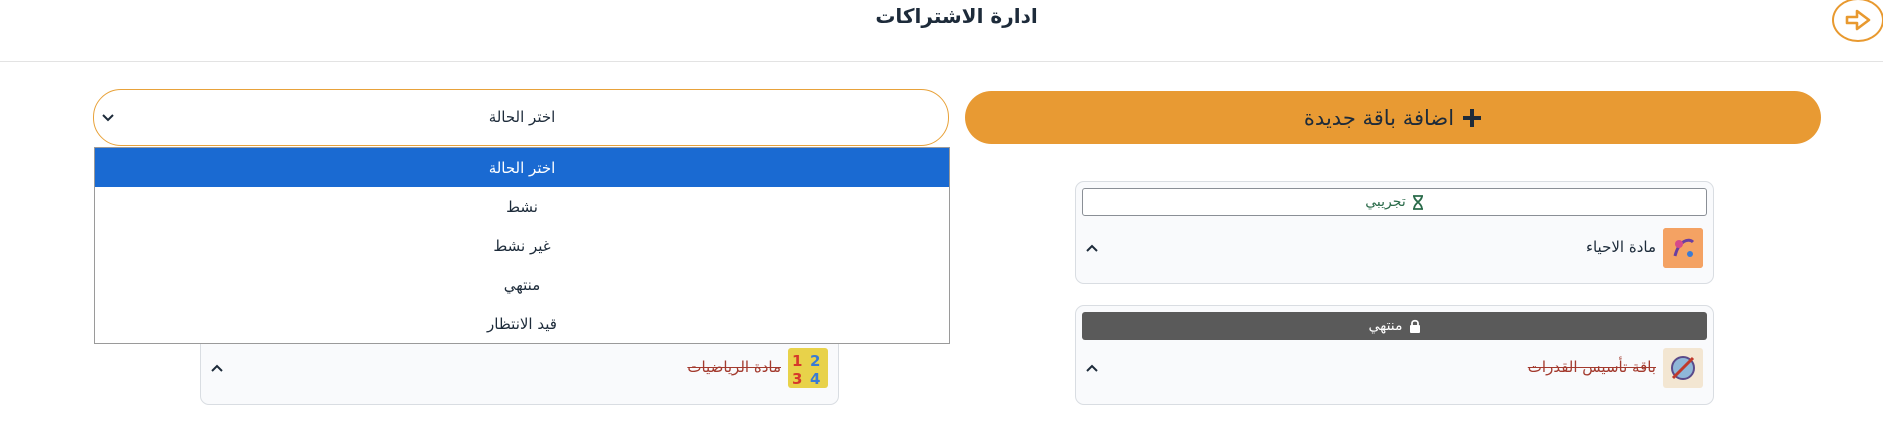  Describe the element at coordinates (1591, 367) in the screenshot. I see `card-title: باقة تأسيس القدرات` at that location.